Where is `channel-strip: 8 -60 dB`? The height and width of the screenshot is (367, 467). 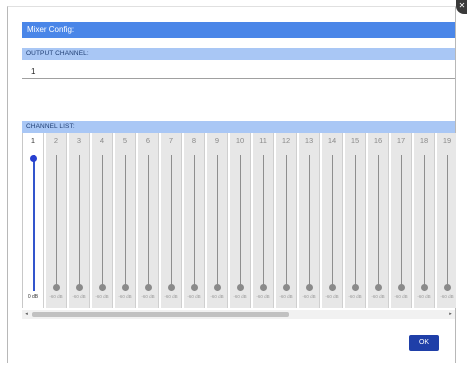 channel-strip: 8 -60 dB is located at coordinates (194, 220).